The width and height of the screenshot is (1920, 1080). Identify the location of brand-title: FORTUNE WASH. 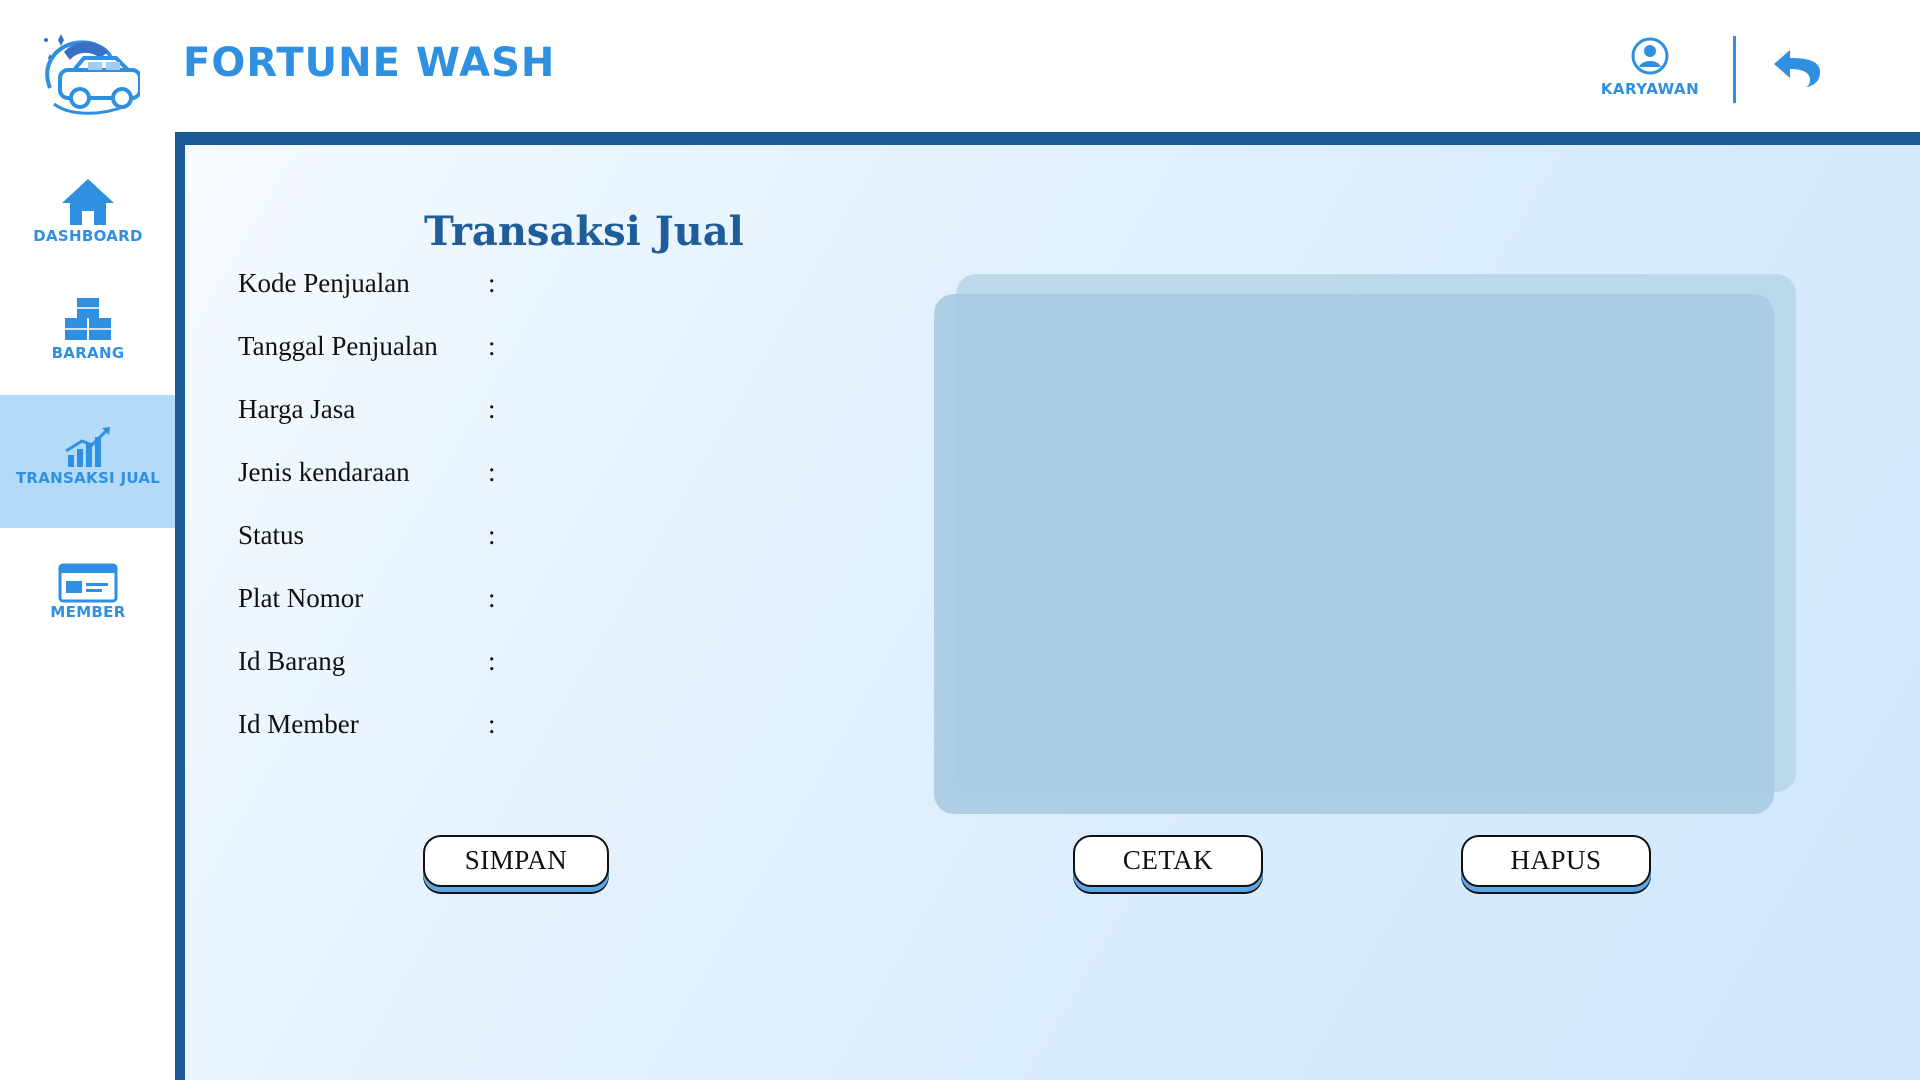
(369, 63).